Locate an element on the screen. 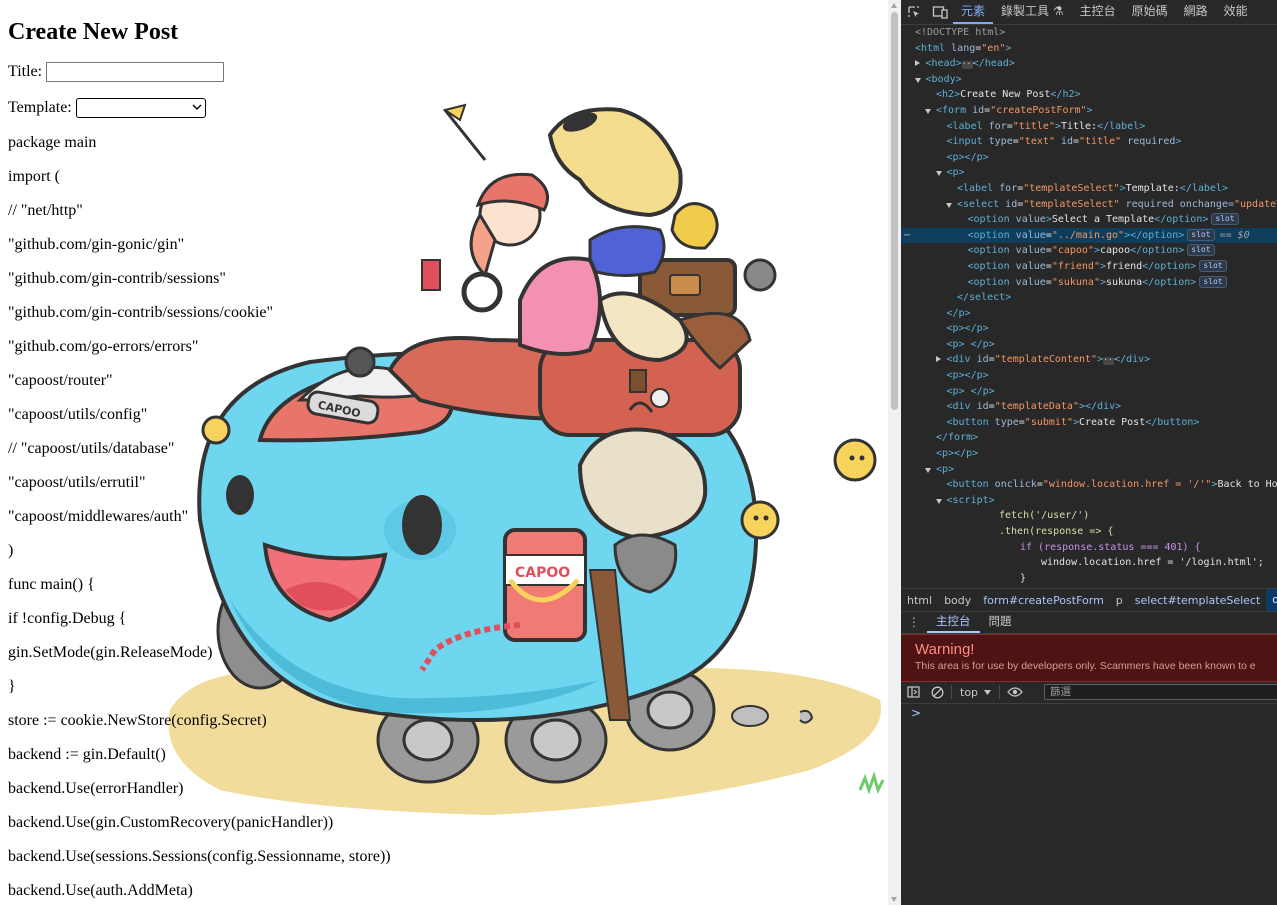  title-input is located at coordinates (135, 72).